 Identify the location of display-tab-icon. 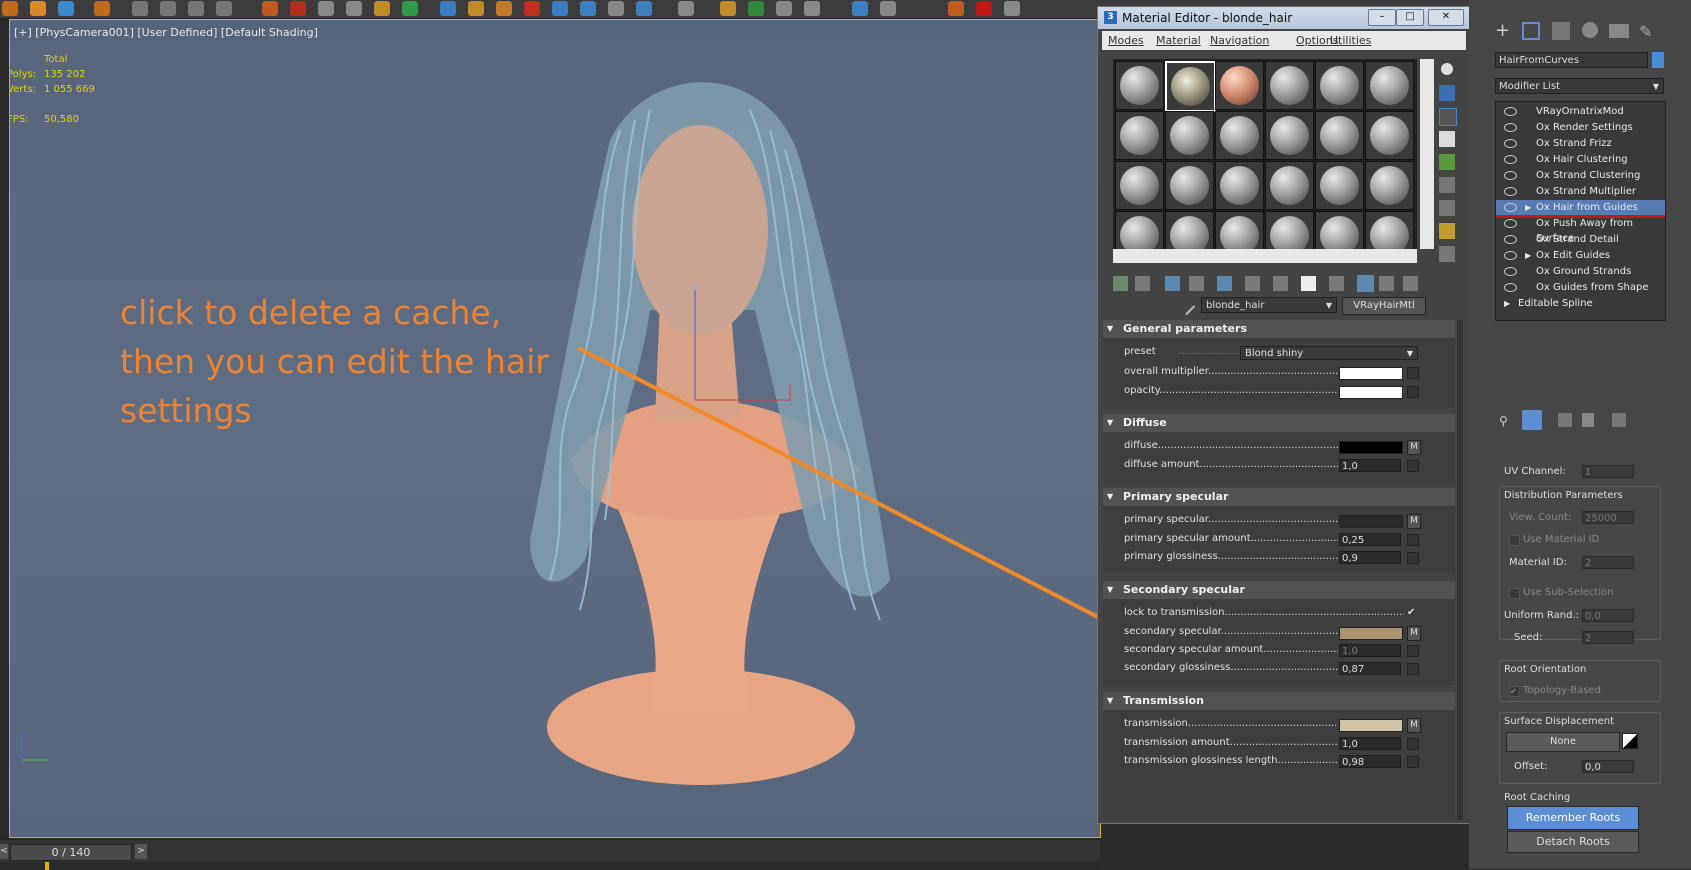
(1619, 31).